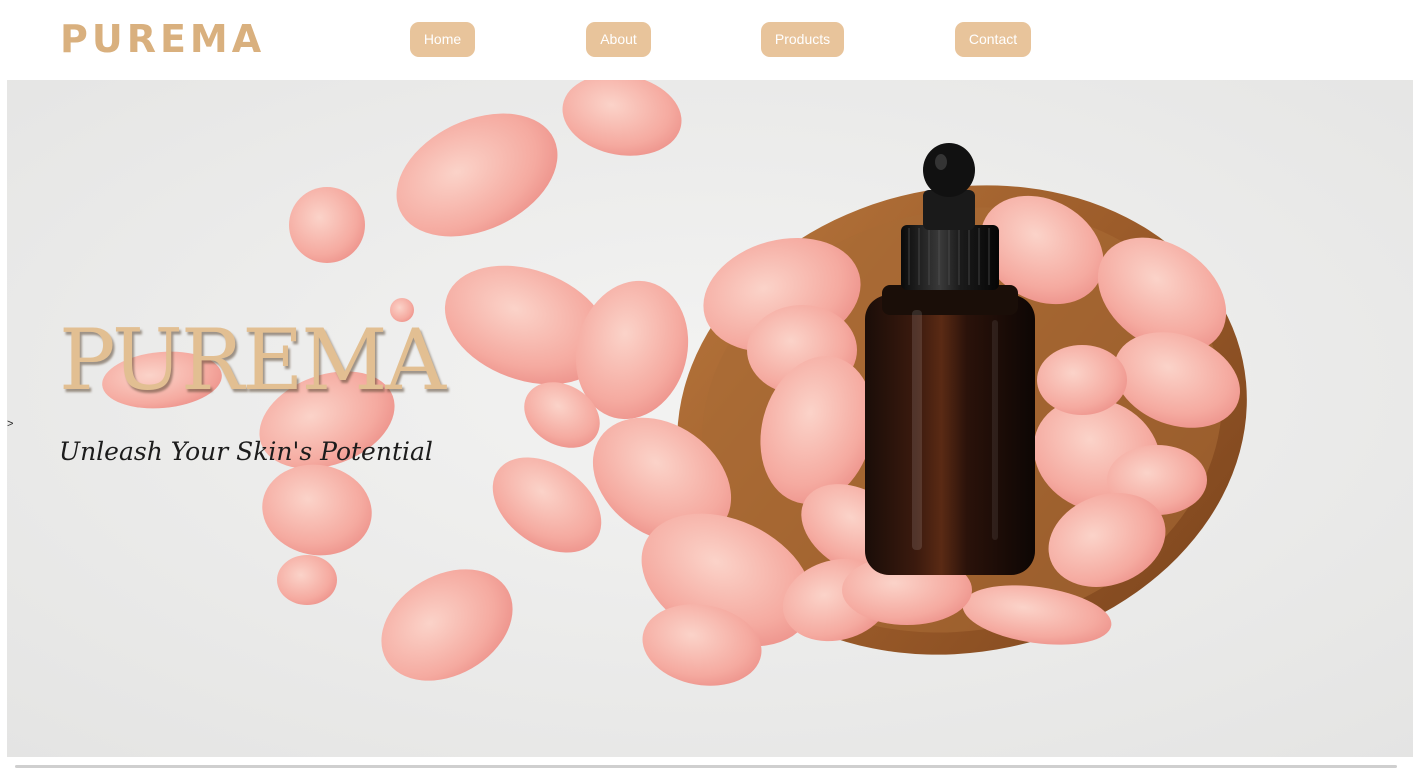 The height and width of the screenshot is (769, 1413). I want to click on brand-logo-text: PUREMA, so click(163, 39).